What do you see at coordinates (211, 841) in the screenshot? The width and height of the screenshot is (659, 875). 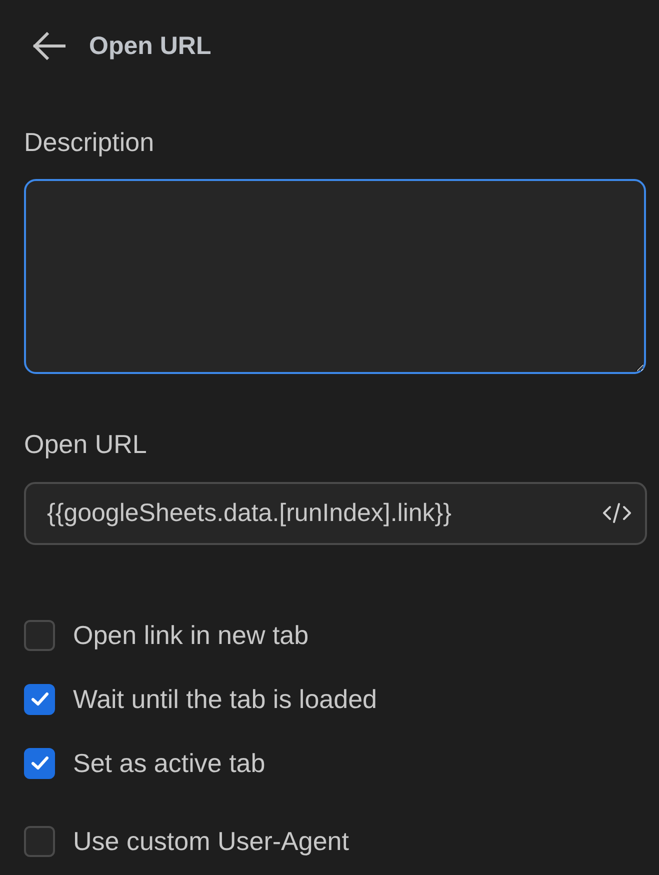 I see `checkbox-label: Use custom User-Agent` at bounding box center [211, 841].